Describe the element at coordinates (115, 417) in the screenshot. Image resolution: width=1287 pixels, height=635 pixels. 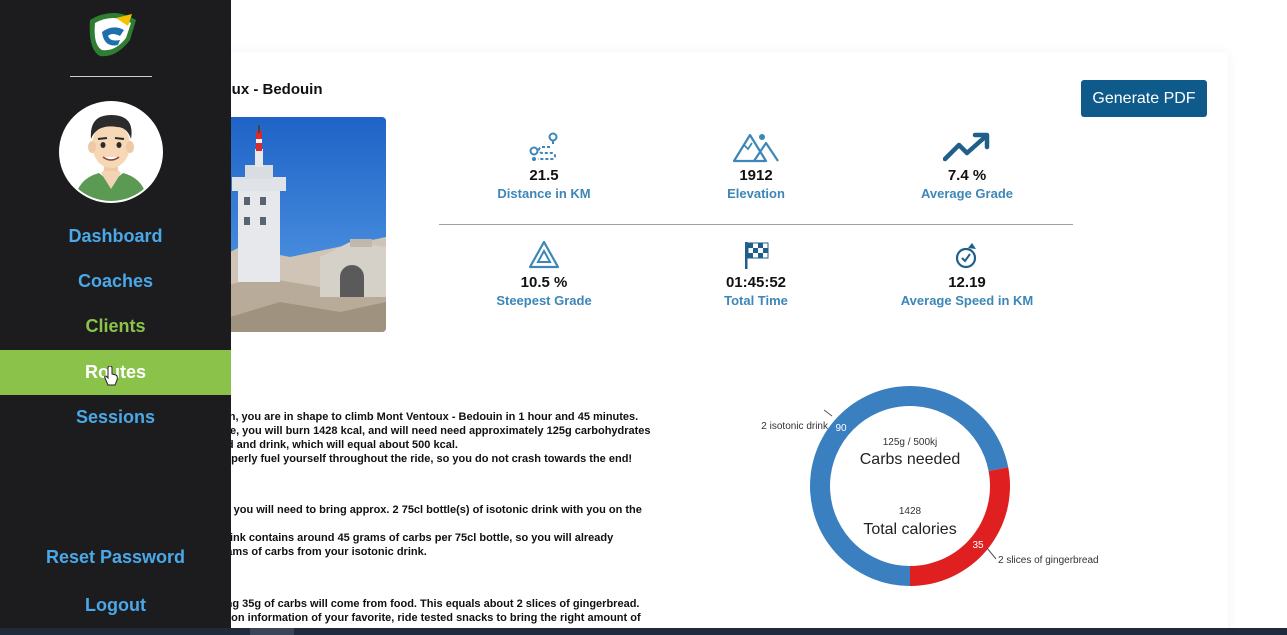
I see `sidebar-item-sessions: Sessions` at that location.